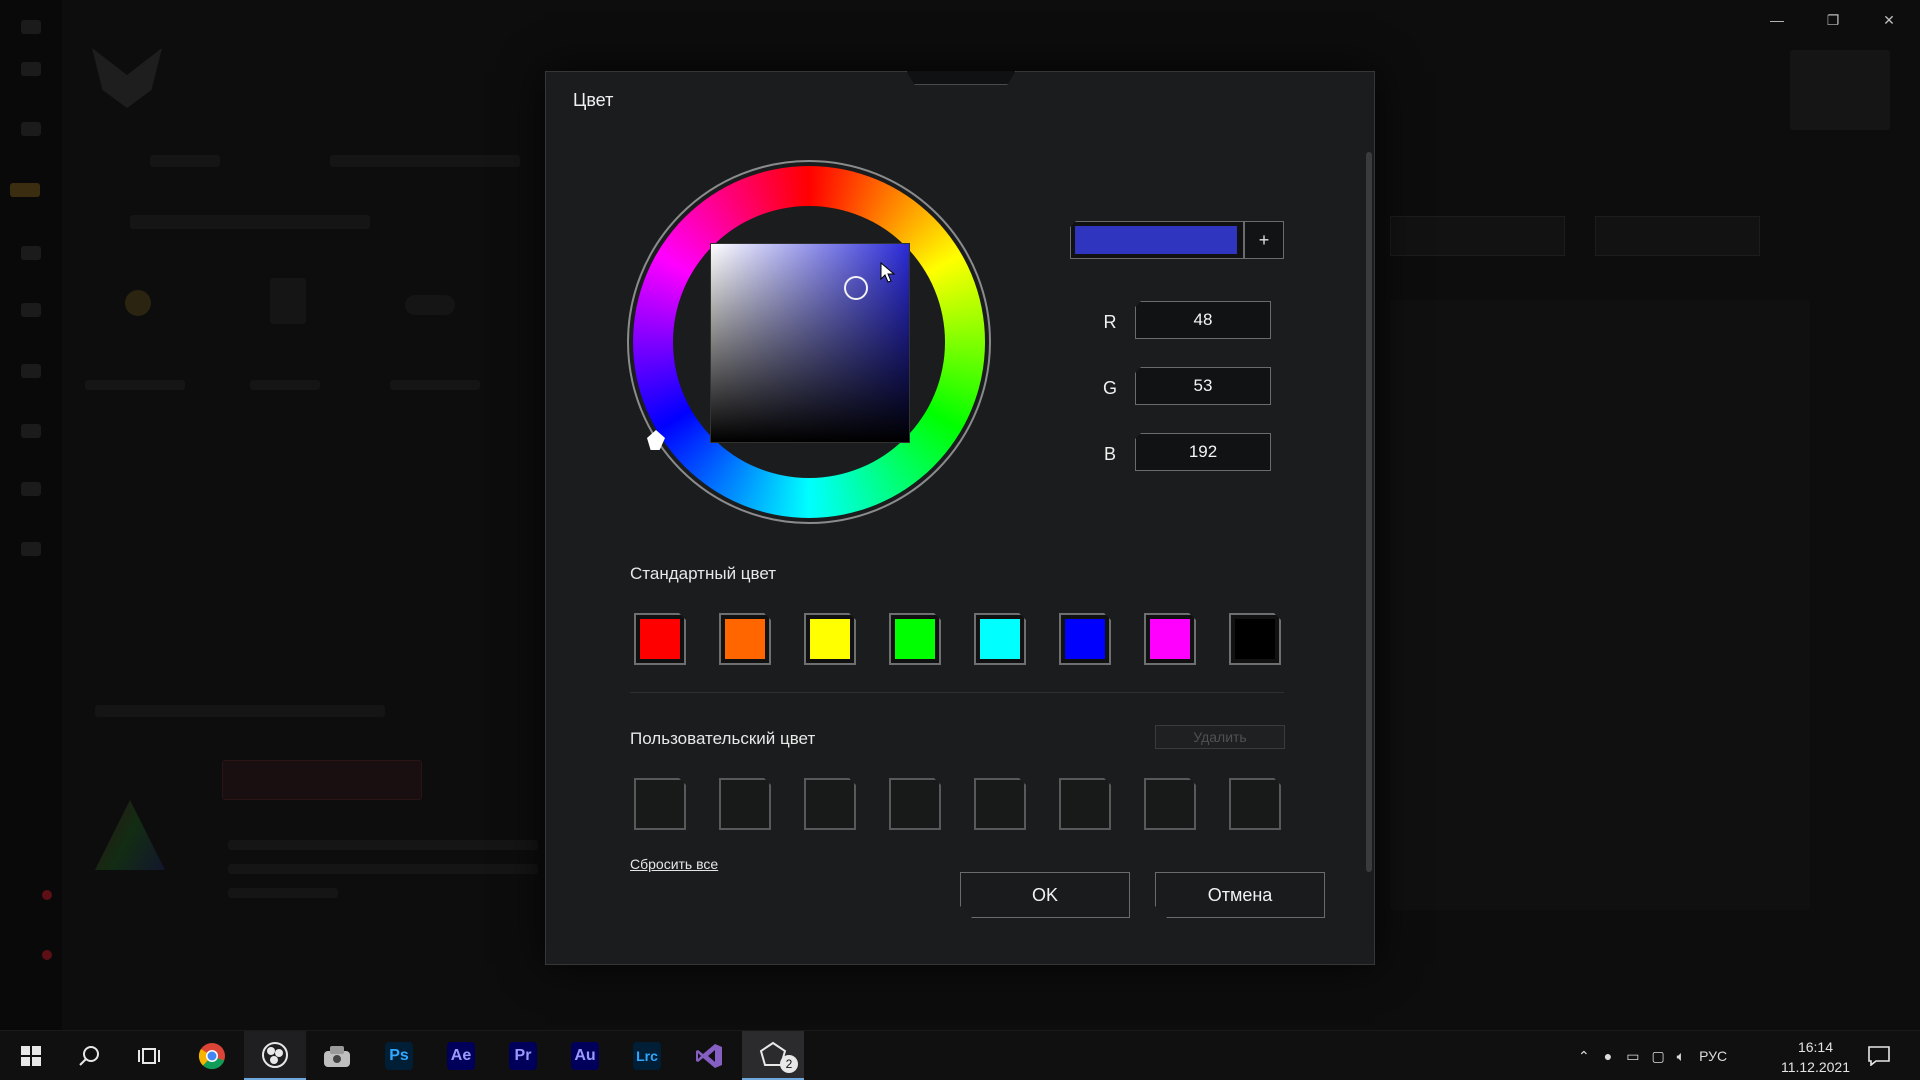  I want to click on green-label: G, so click(1109, 388).